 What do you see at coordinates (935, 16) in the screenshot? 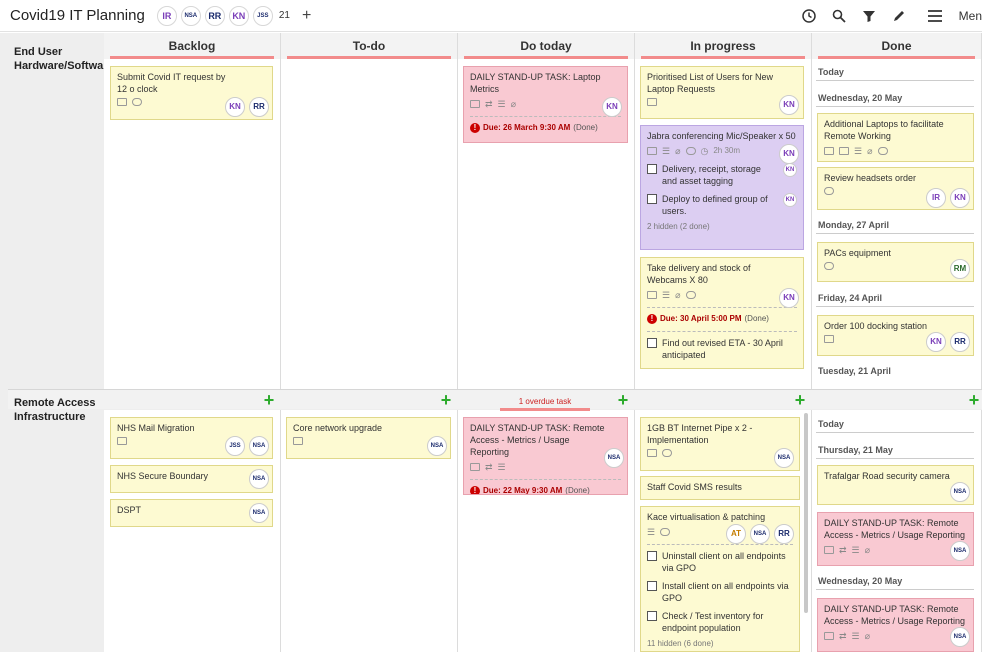
I see `menu-icon` at bounding box center [935, 16].